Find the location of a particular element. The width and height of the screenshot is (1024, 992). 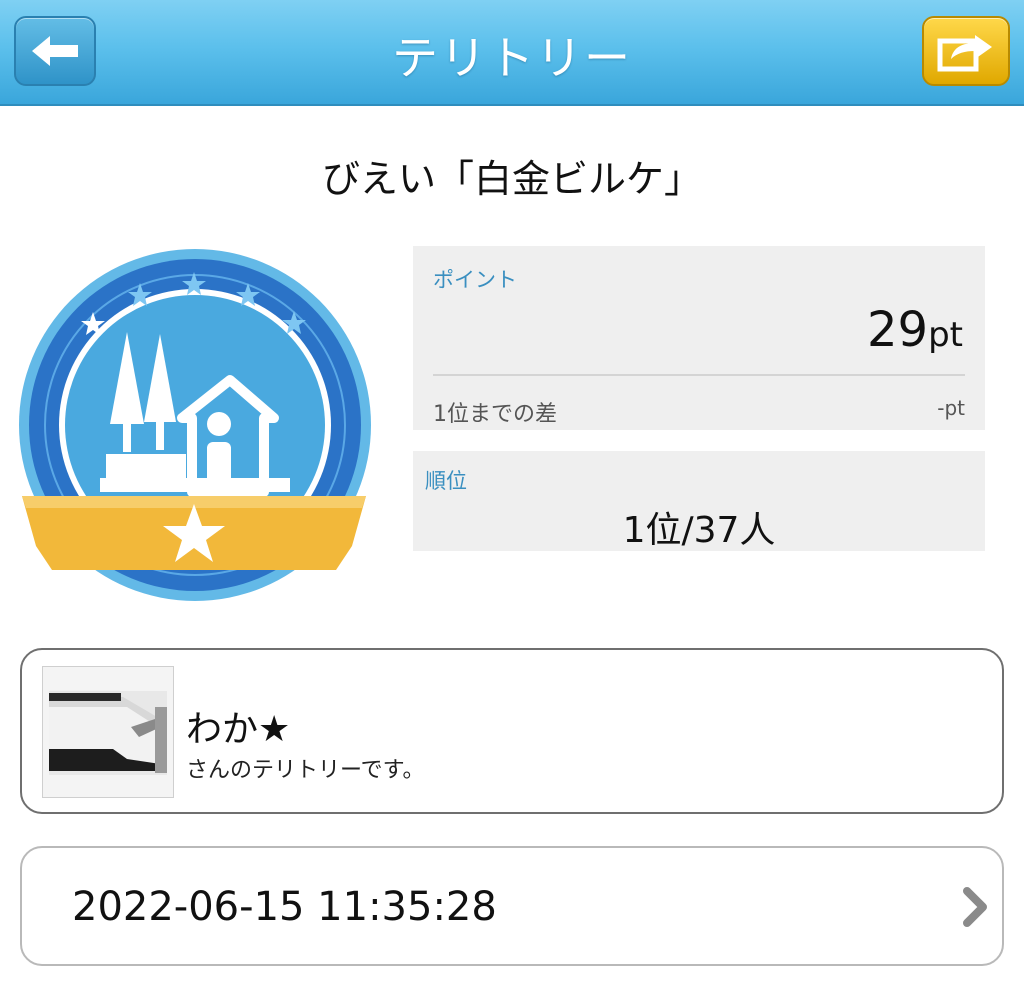

points-value: 29pt is located at coordinates (915, 330).